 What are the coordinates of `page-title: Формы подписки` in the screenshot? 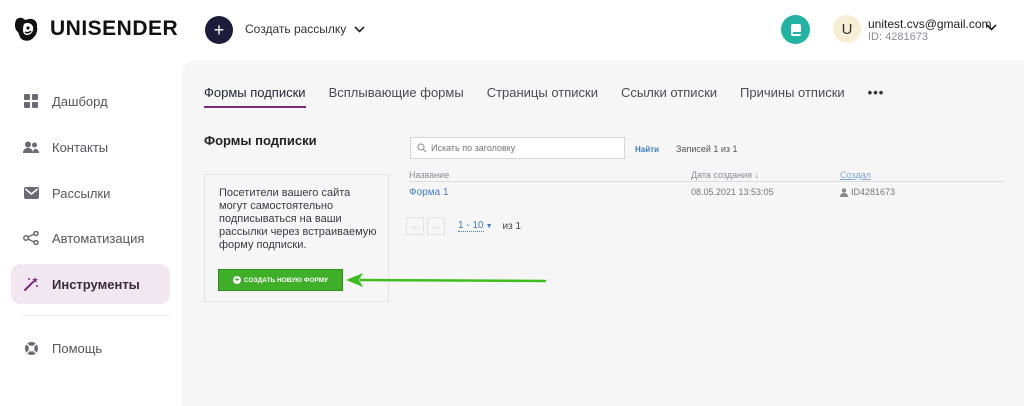 It's located at (260, 140).